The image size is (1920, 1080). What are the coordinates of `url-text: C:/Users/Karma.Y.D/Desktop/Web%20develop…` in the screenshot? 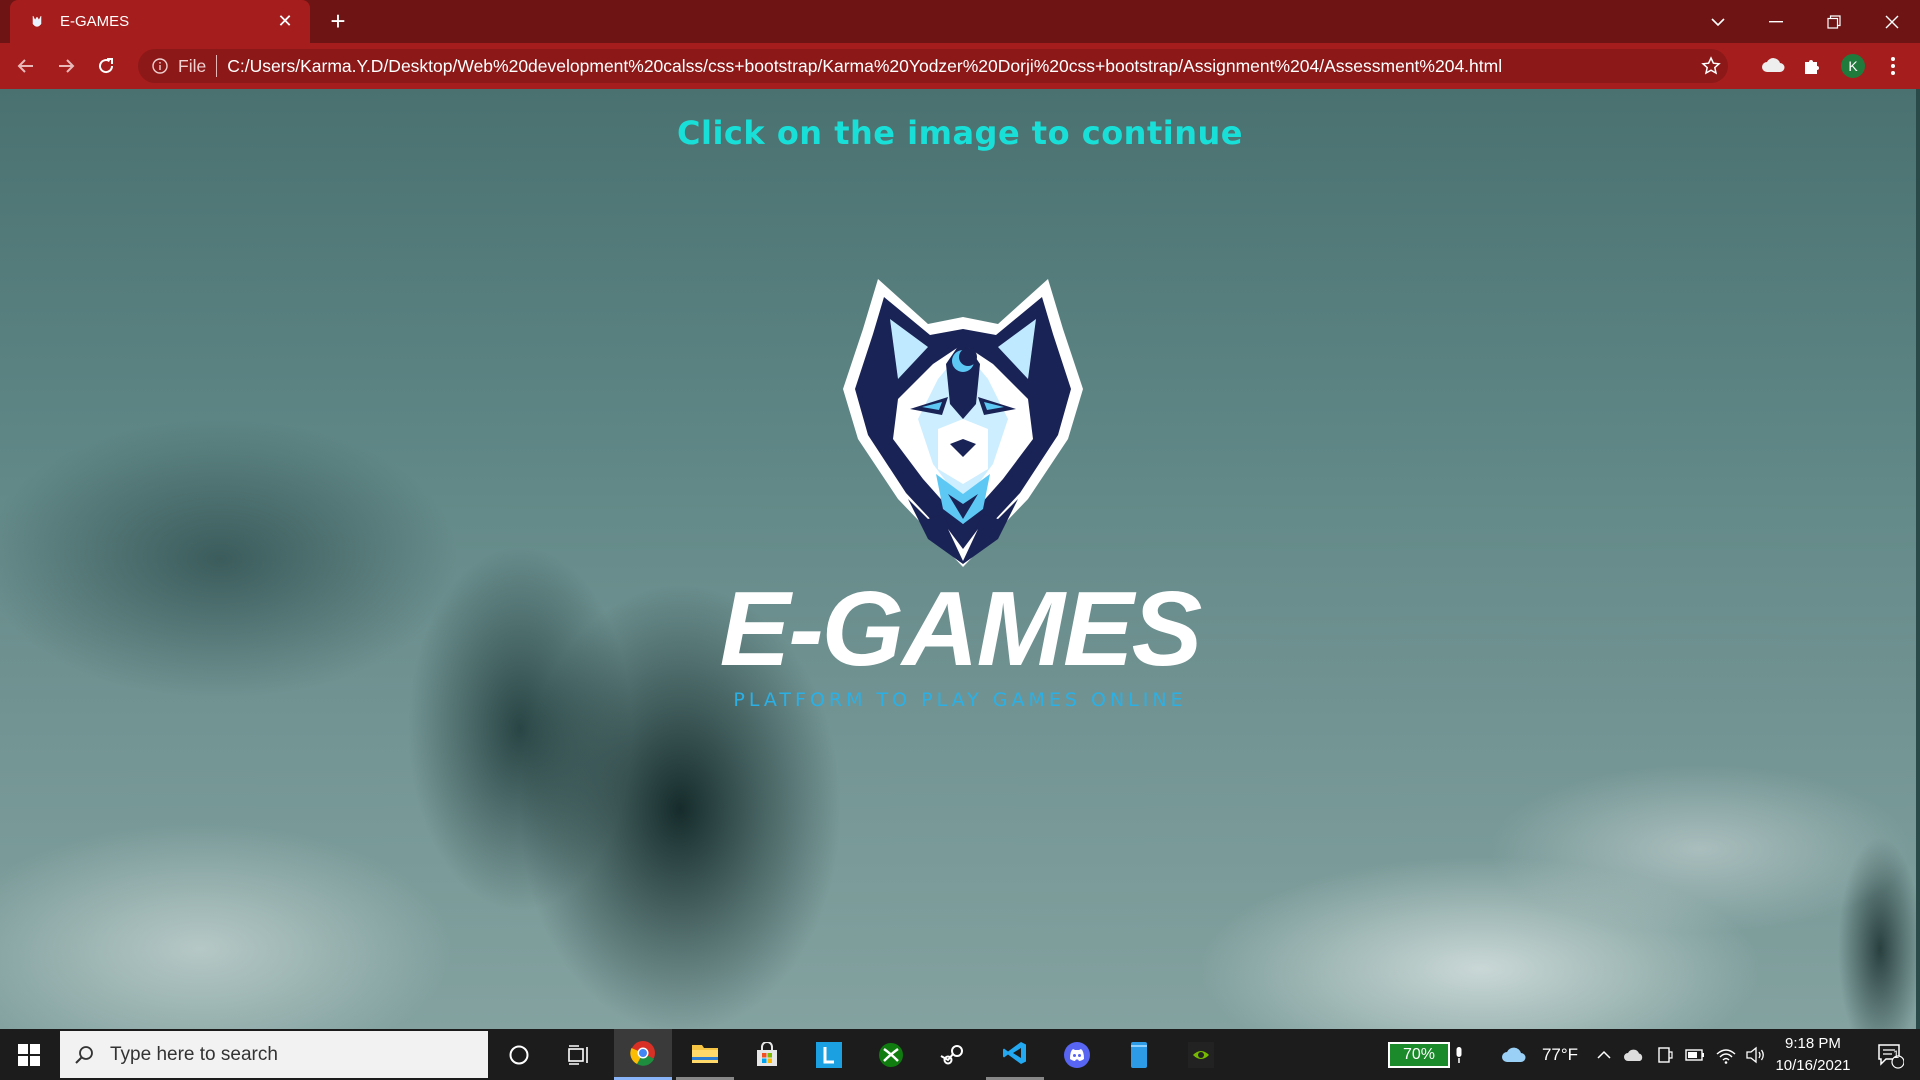 It's located at (960, 66).